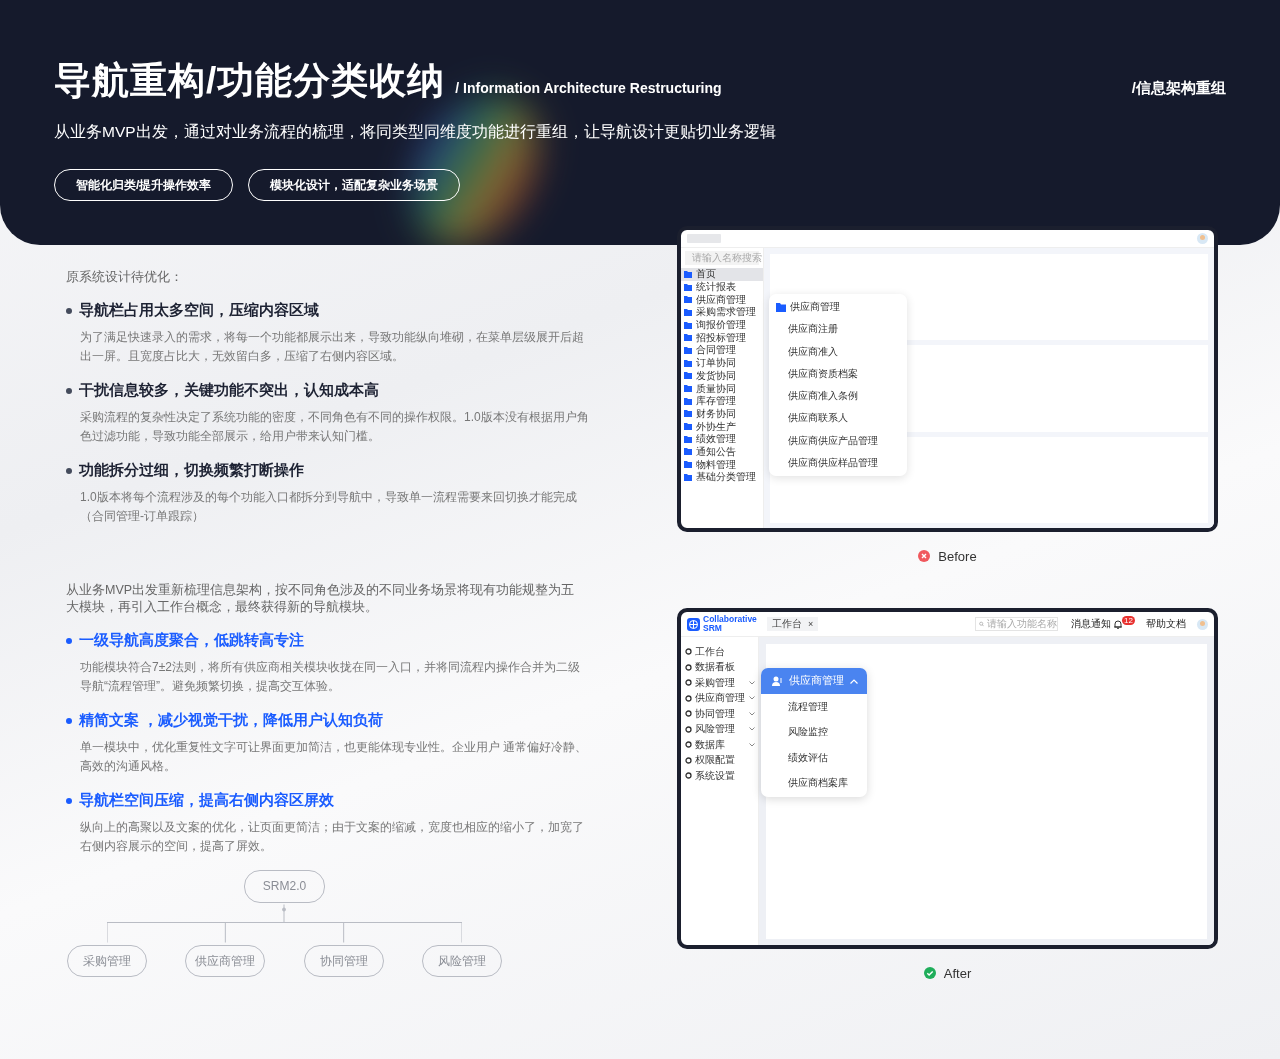 The height and width of the screenshot is (1059, 1280). I want to click on point-heading: 导航栏占用太多空间，压缩内容区域, so click(199, 310).